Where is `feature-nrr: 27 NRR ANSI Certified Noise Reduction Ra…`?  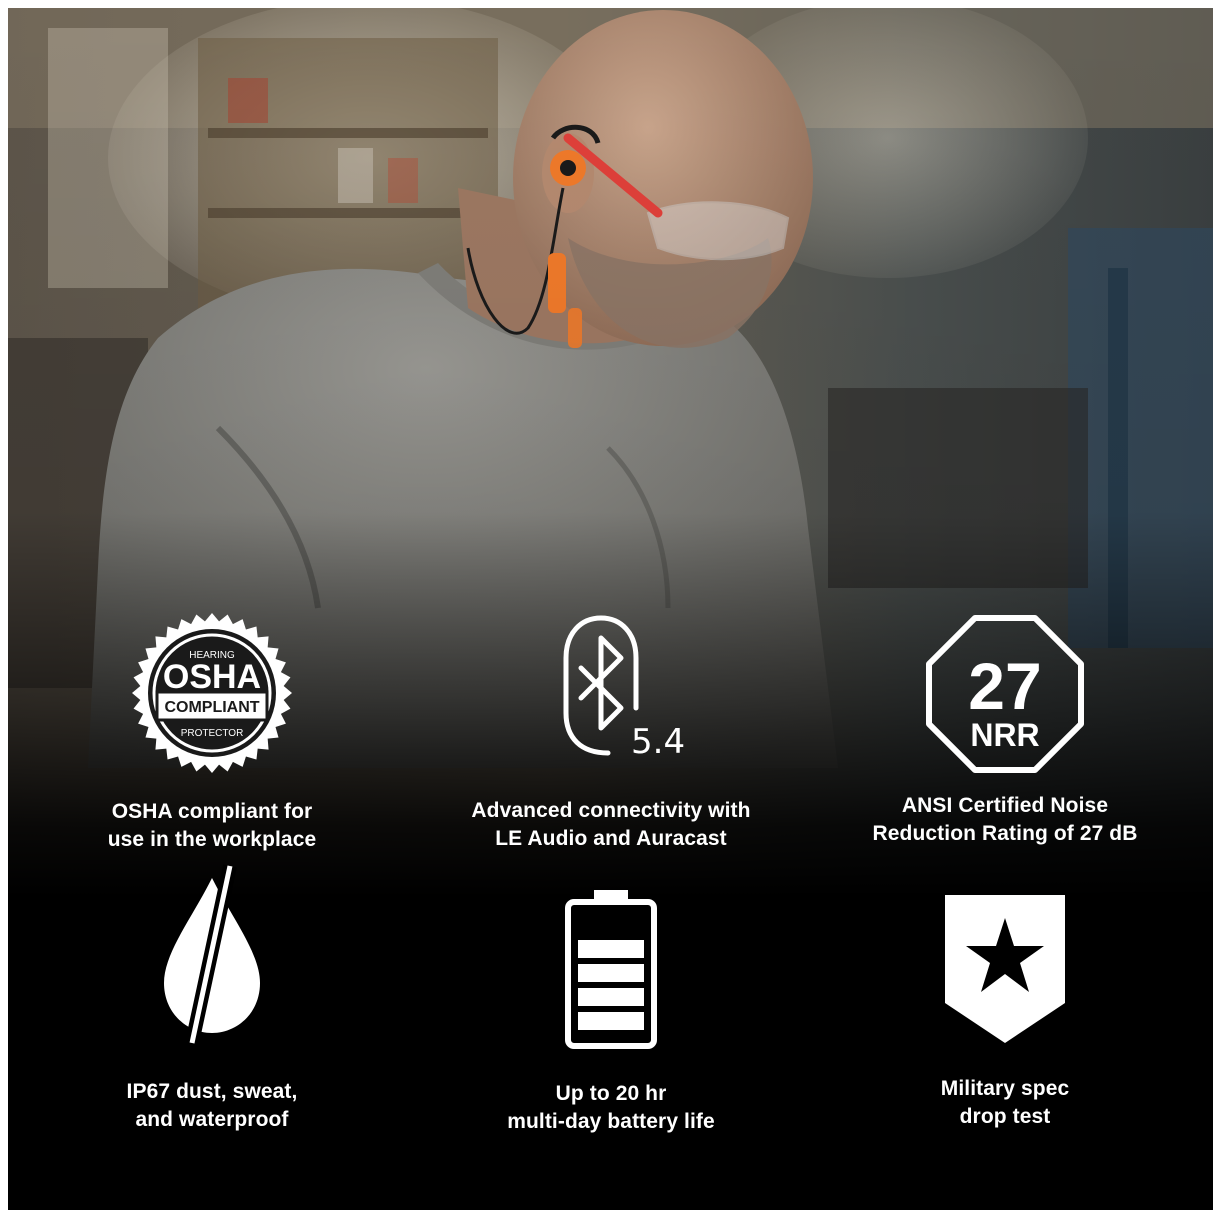
feature-nrr: 27 NRR ANSI Certified Noise Reduction Ra… is located at coordinates (1005, 731).